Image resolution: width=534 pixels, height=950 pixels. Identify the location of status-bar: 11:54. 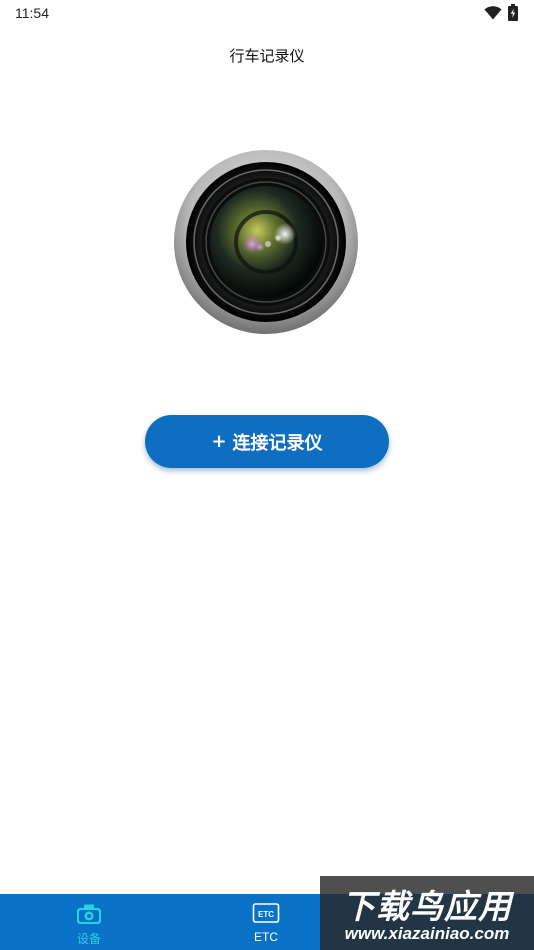
(267, 14).